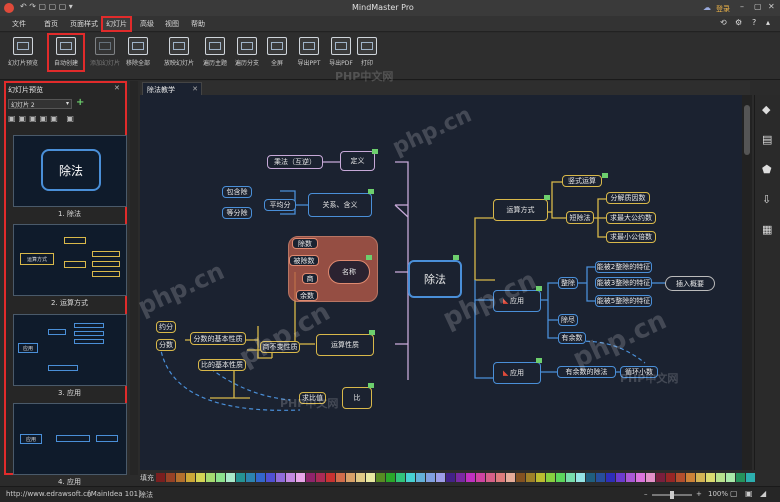  Describe the element at coordinates (771, 6) in the screenshot. I see `close-button: ✕` at that location.